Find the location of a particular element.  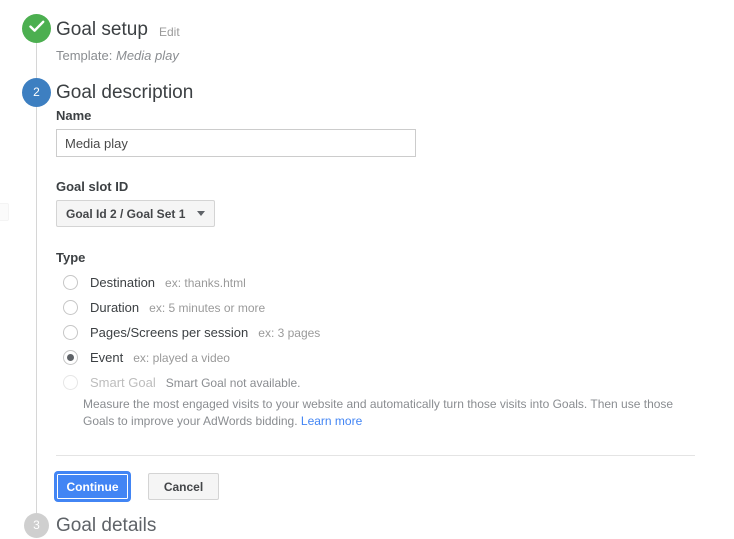

radio-row-destination: Destination ex: thanks.html is located at coordinates (154, 282).